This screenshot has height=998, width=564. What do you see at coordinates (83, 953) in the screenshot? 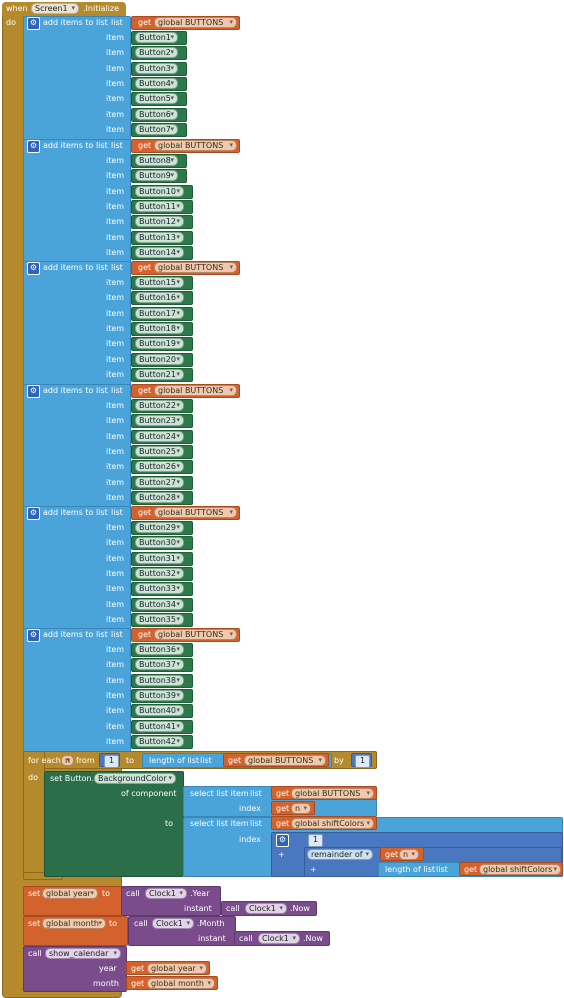
I see `procedure-dropdown: show_calendar` at bounding box center [83, 953].